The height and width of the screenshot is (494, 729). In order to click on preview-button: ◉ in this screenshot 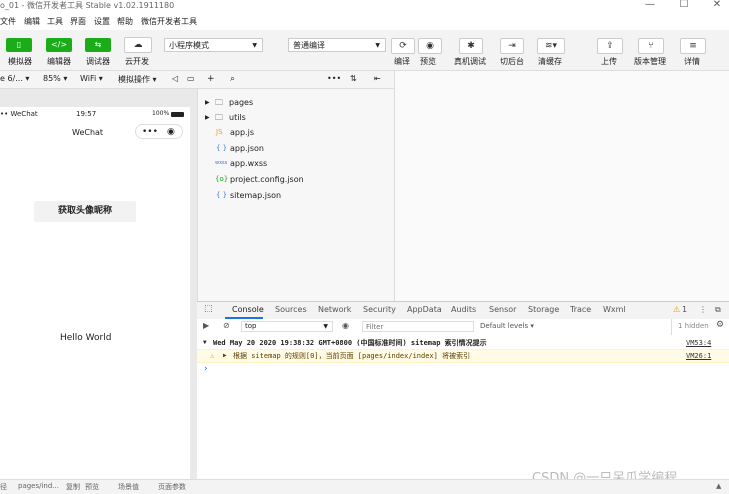, I will do `click(430, 46)`.